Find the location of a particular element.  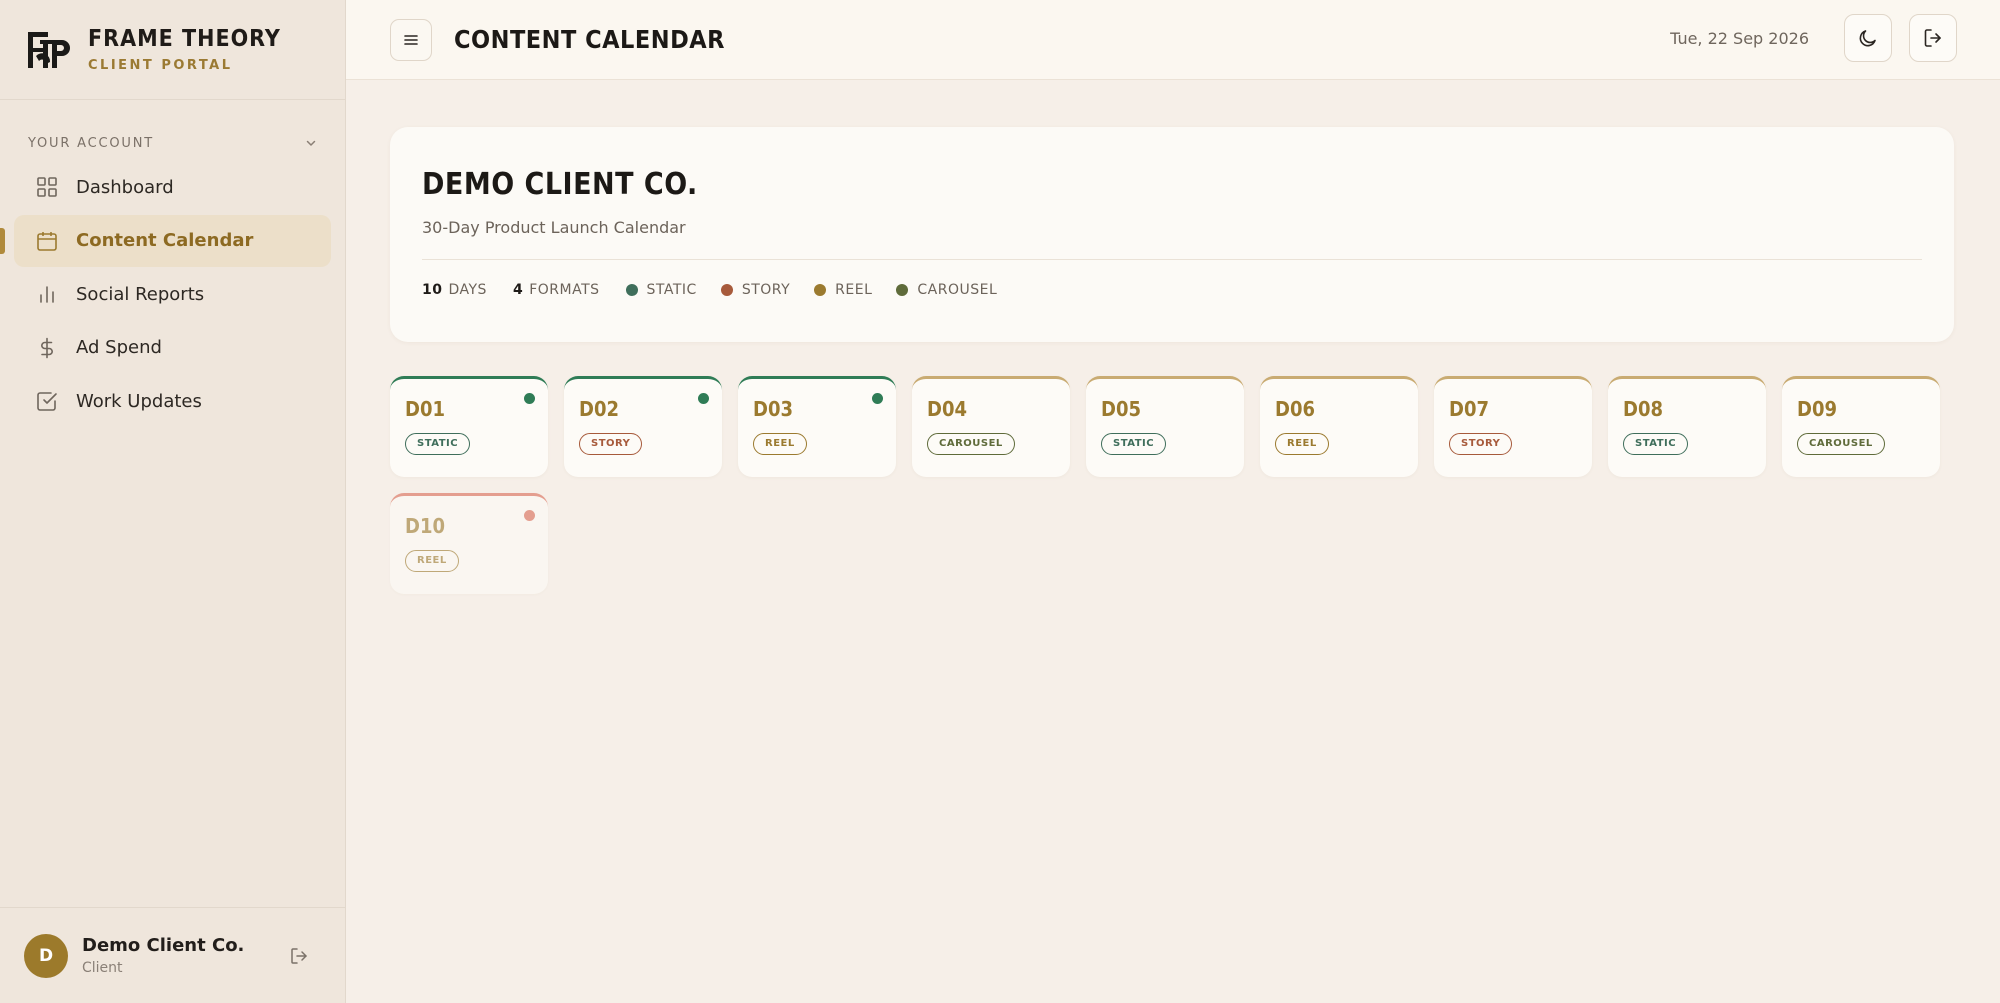

days-count: 10 is located at coordinates (432, 290).